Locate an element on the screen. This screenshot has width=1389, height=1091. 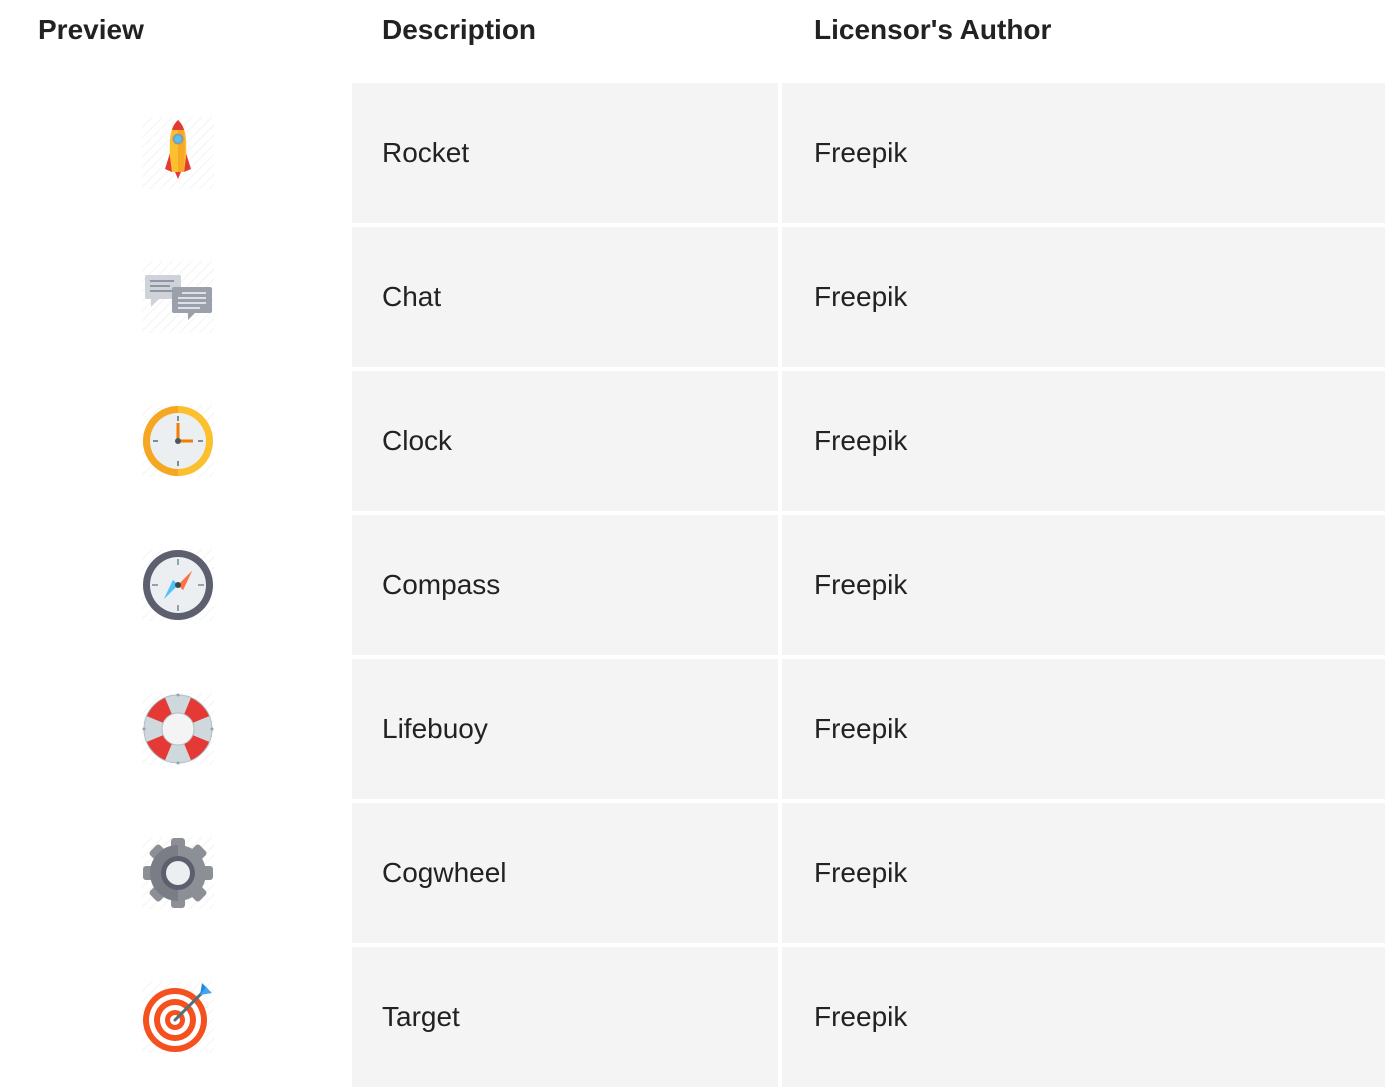
description-text: Clock is located at coordinates (417, 440).